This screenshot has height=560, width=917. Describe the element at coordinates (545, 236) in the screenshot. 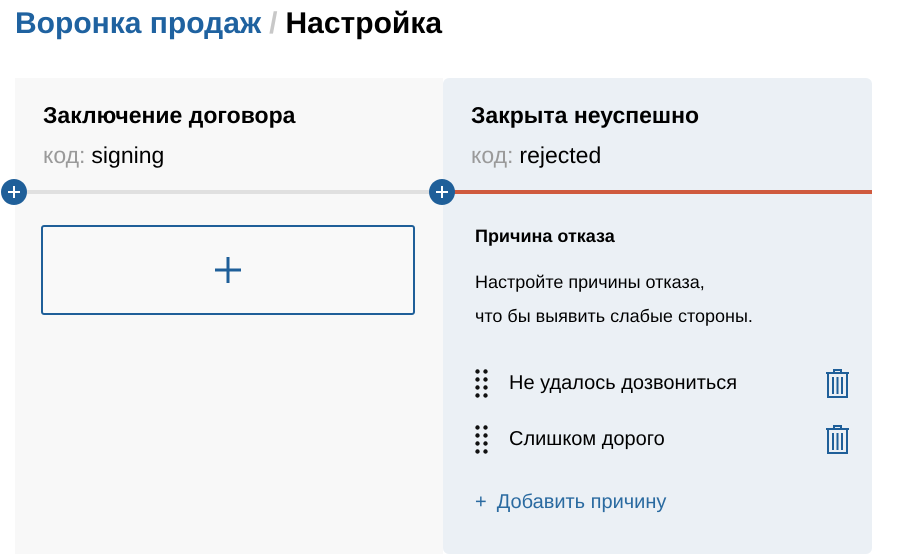

I see `section-title: Причина отказа` at that location.